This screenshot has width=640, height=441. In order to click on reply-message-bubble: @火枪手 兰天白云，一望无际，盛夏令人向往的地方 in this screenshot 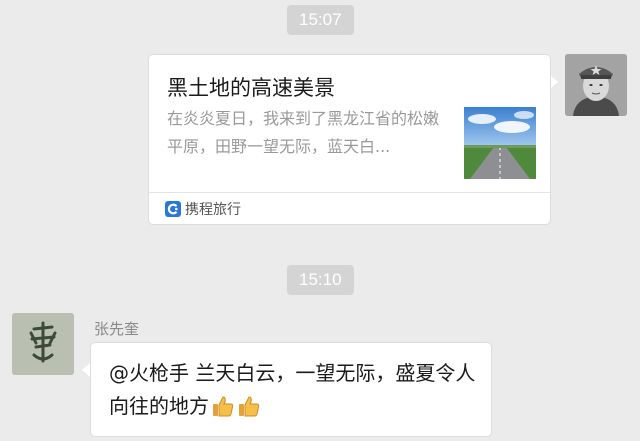, I will do `click(291, 389)`.